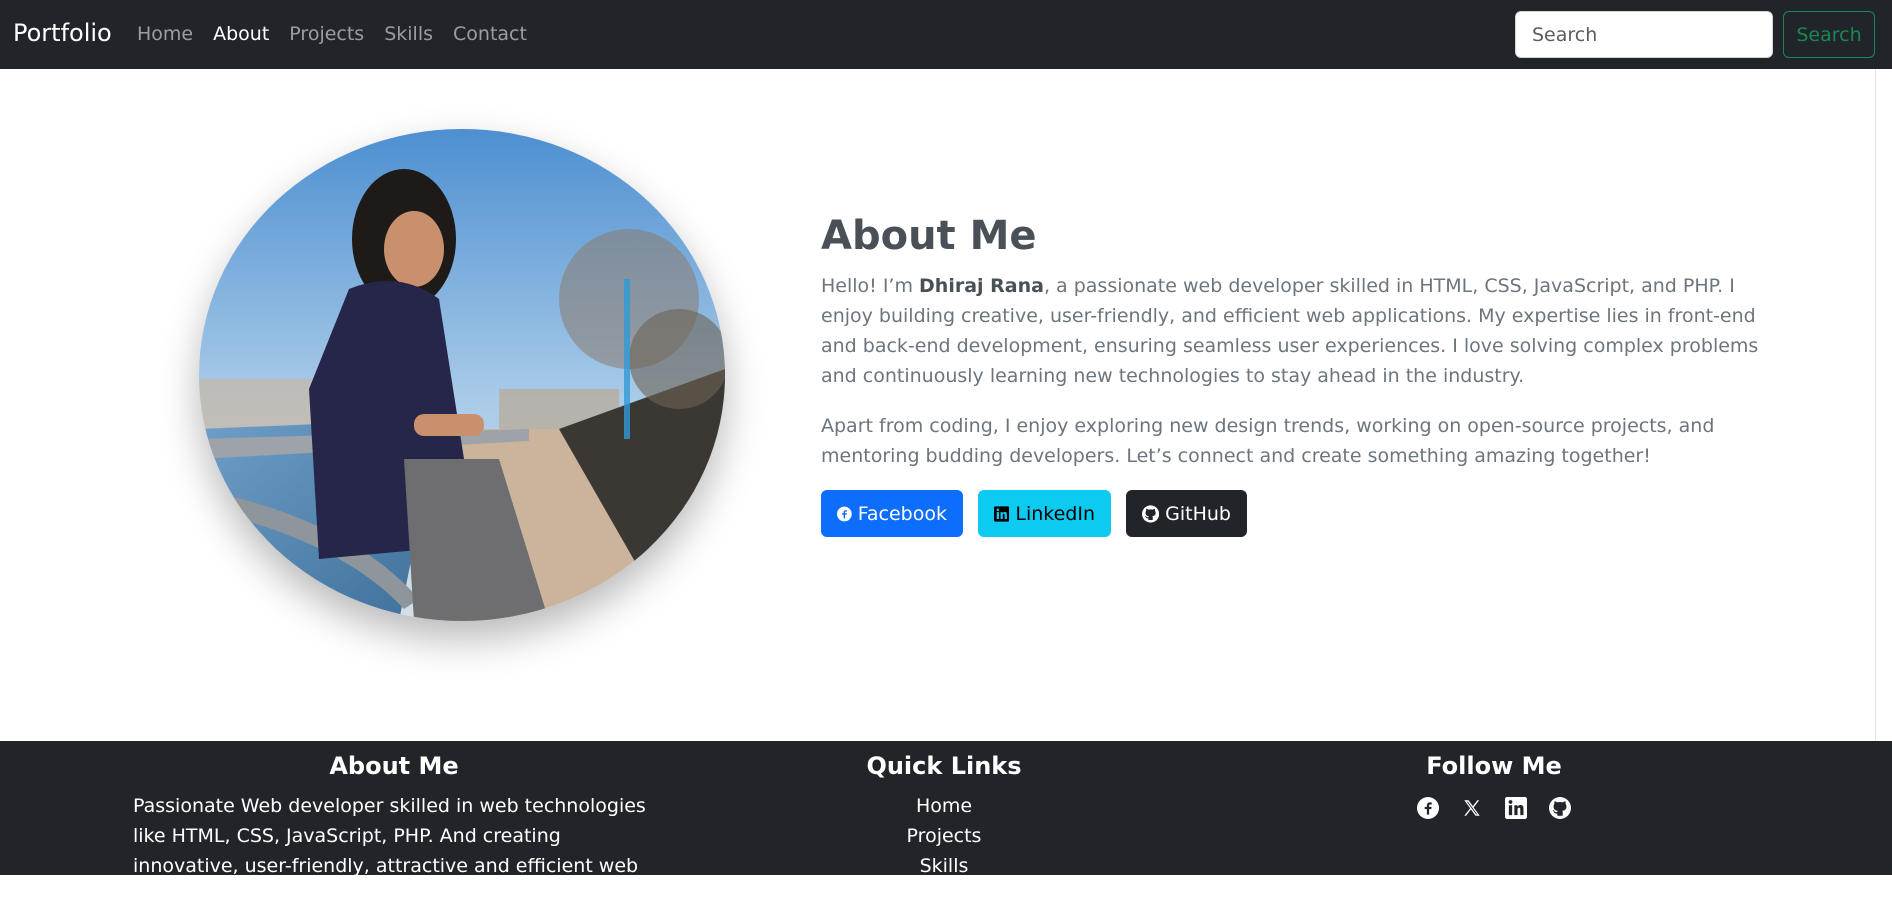 This screenshot has height=911, width=1892. I want to click on footer-link-projects: Projects, so click(944, 836).